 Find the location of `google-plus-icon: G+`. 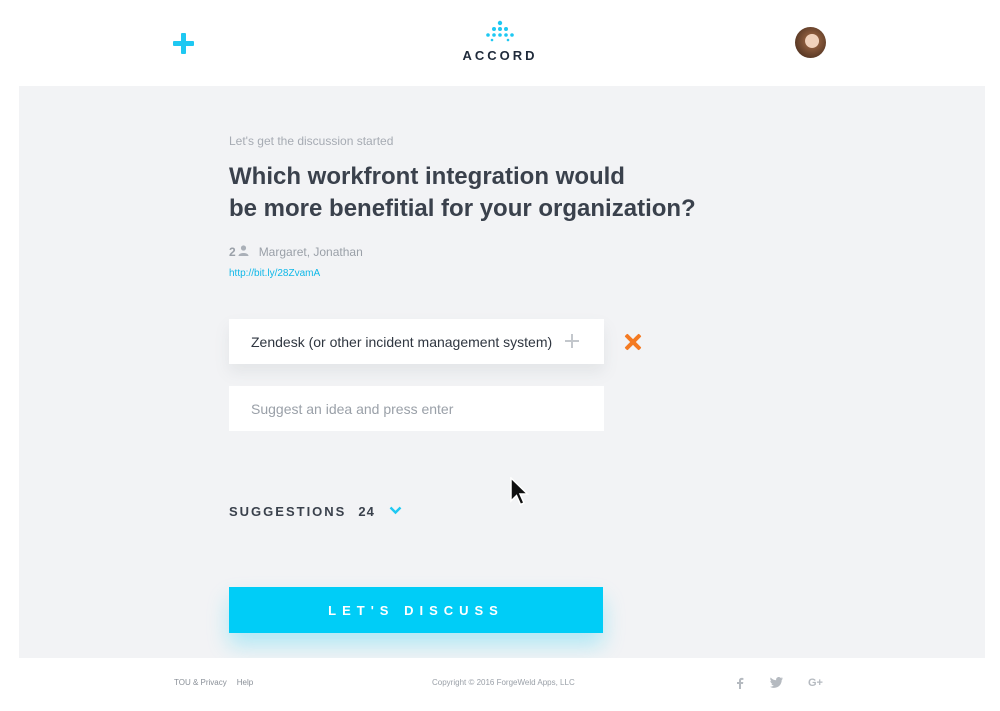

google-plus-icon: G+ is located at coordinates (815, 683).